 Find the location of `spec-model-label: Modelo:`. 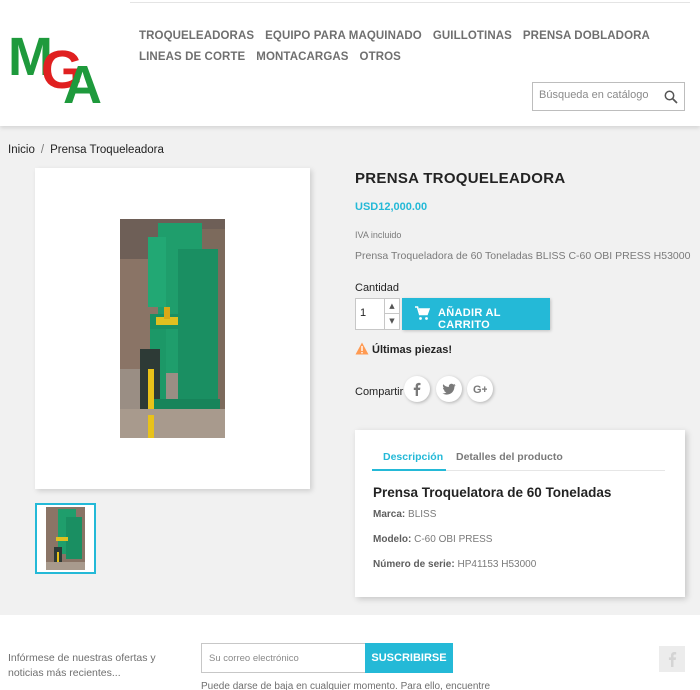

spec-model-label: Modelo: is located at coordinates (392, 539).